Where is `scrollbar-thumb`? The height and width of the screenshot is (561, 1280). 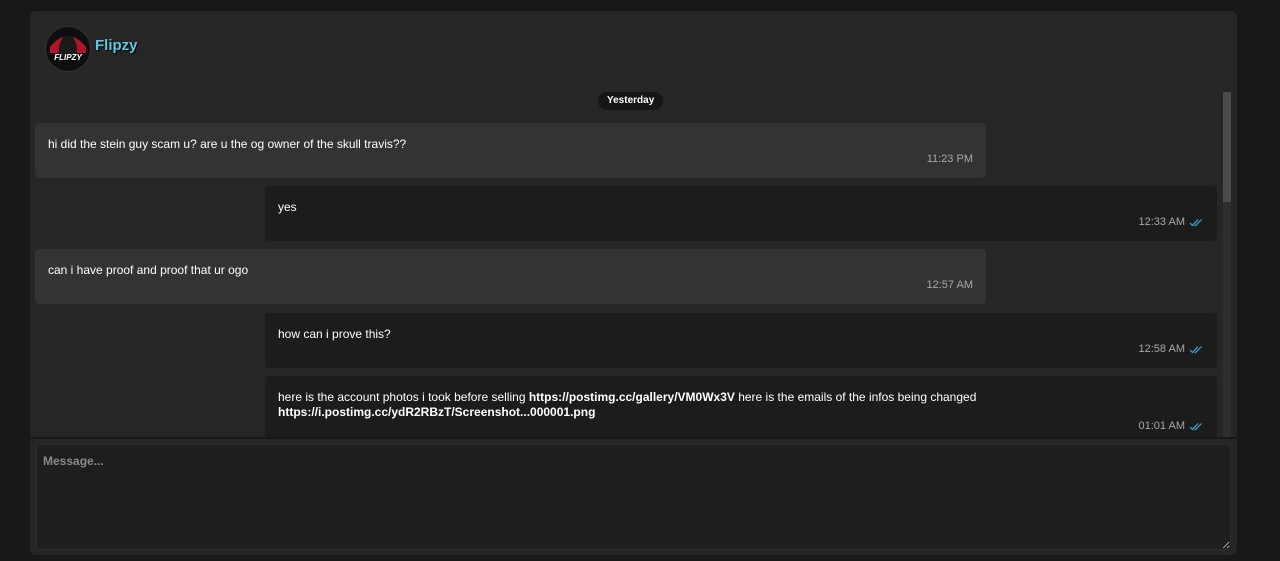 scrollbar-thumb is located at coordinates (1227, 147).